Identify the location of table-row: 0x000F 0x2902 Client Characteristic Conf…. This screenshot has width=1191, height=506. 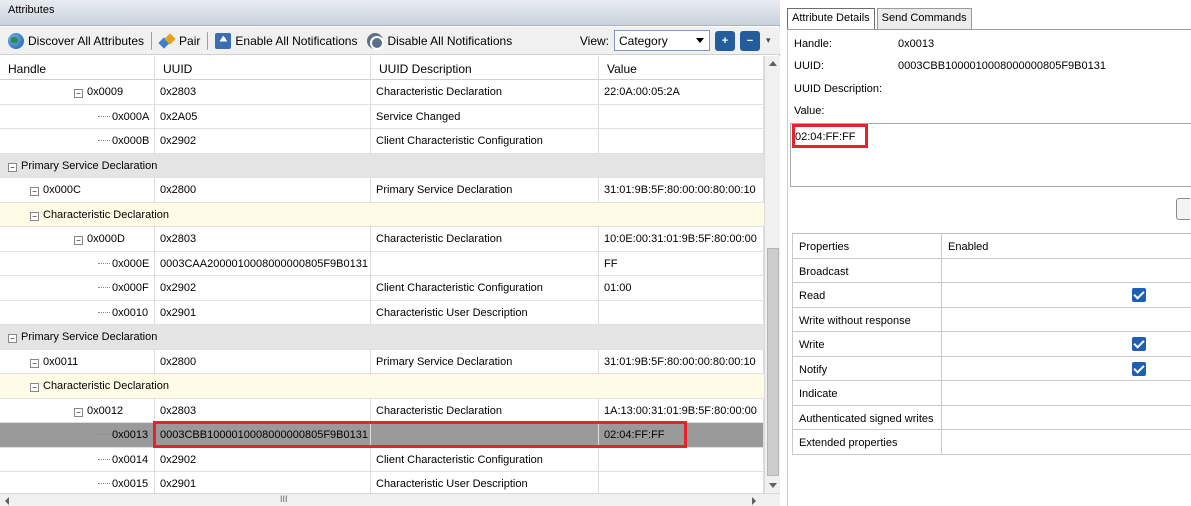
(382, 288).